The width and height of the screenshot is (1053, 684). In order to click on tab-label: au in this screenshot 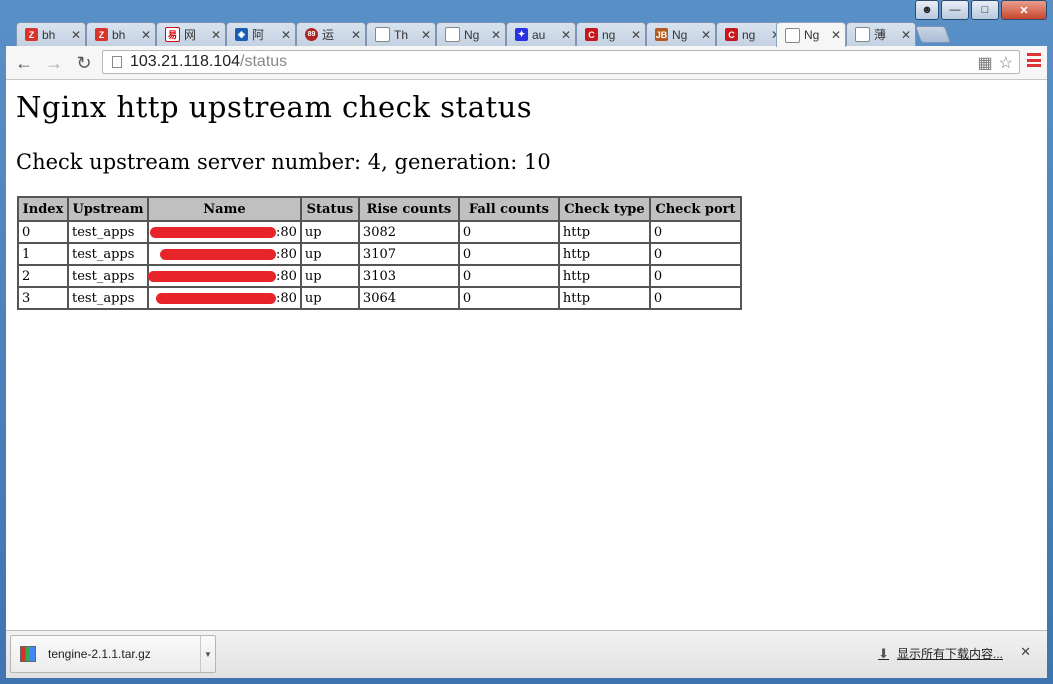, I will do `click(539, 34)`.